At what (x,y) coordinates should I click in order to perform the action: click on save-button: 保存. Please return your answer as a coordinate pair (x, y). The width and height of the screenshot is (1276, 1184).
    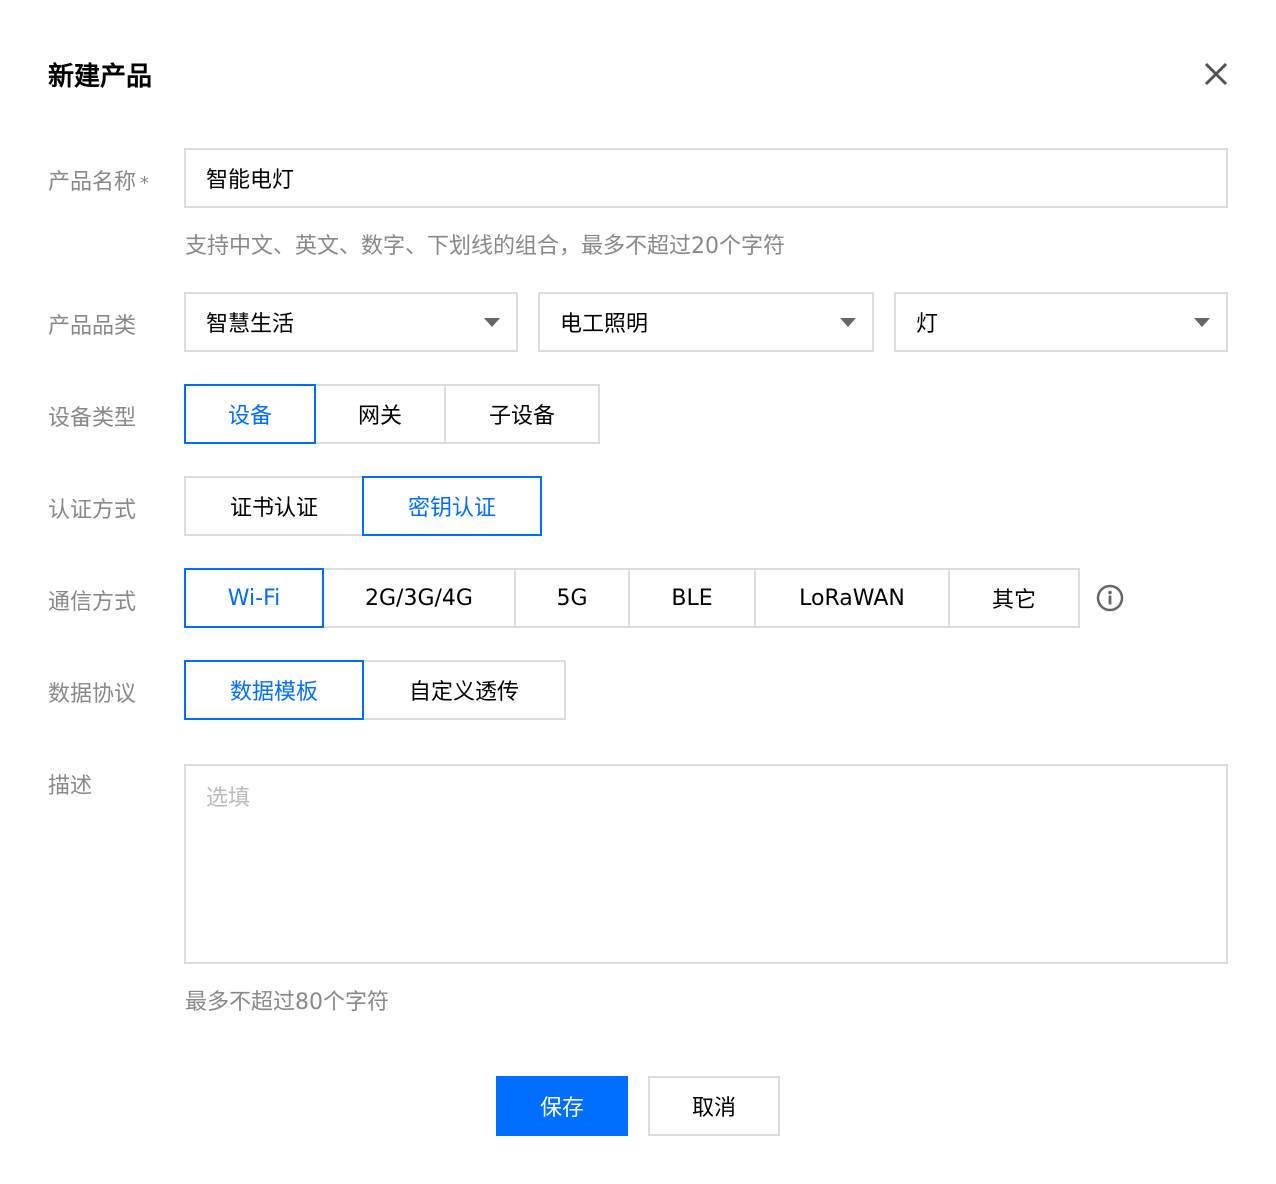
    Looking at the image, I should click on (562, 1106).